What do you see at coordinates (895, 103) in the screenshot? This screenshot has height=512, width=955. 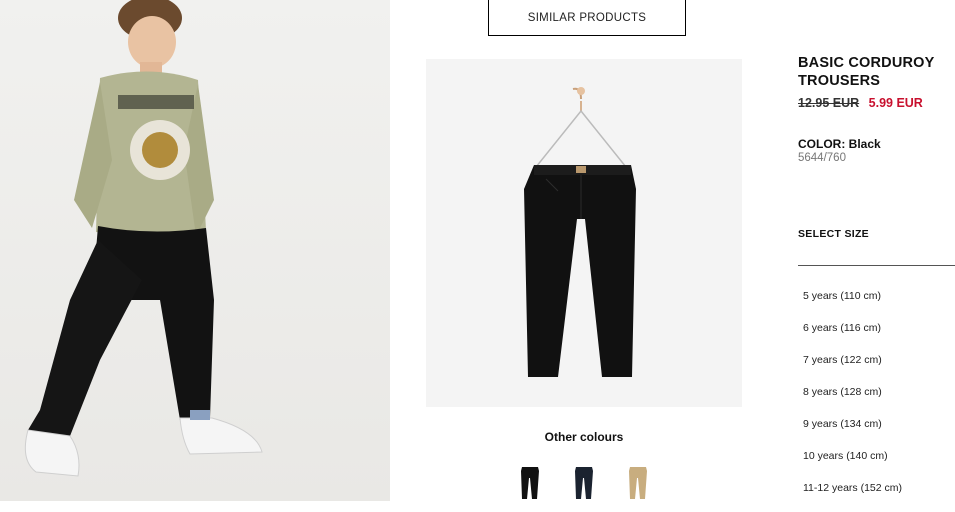 I see `sale-price: 5.99 EUR` at bounding box center [895, 103].